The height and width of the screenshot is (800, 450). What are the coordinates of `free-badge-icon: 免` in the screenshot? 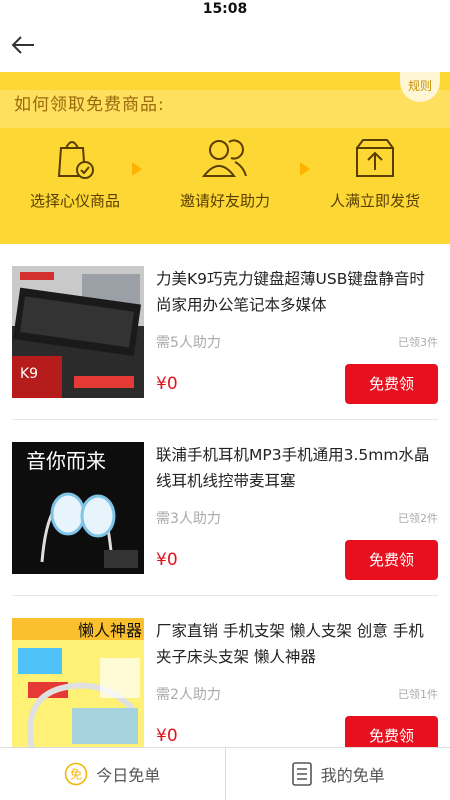 It's located at (76, 774).